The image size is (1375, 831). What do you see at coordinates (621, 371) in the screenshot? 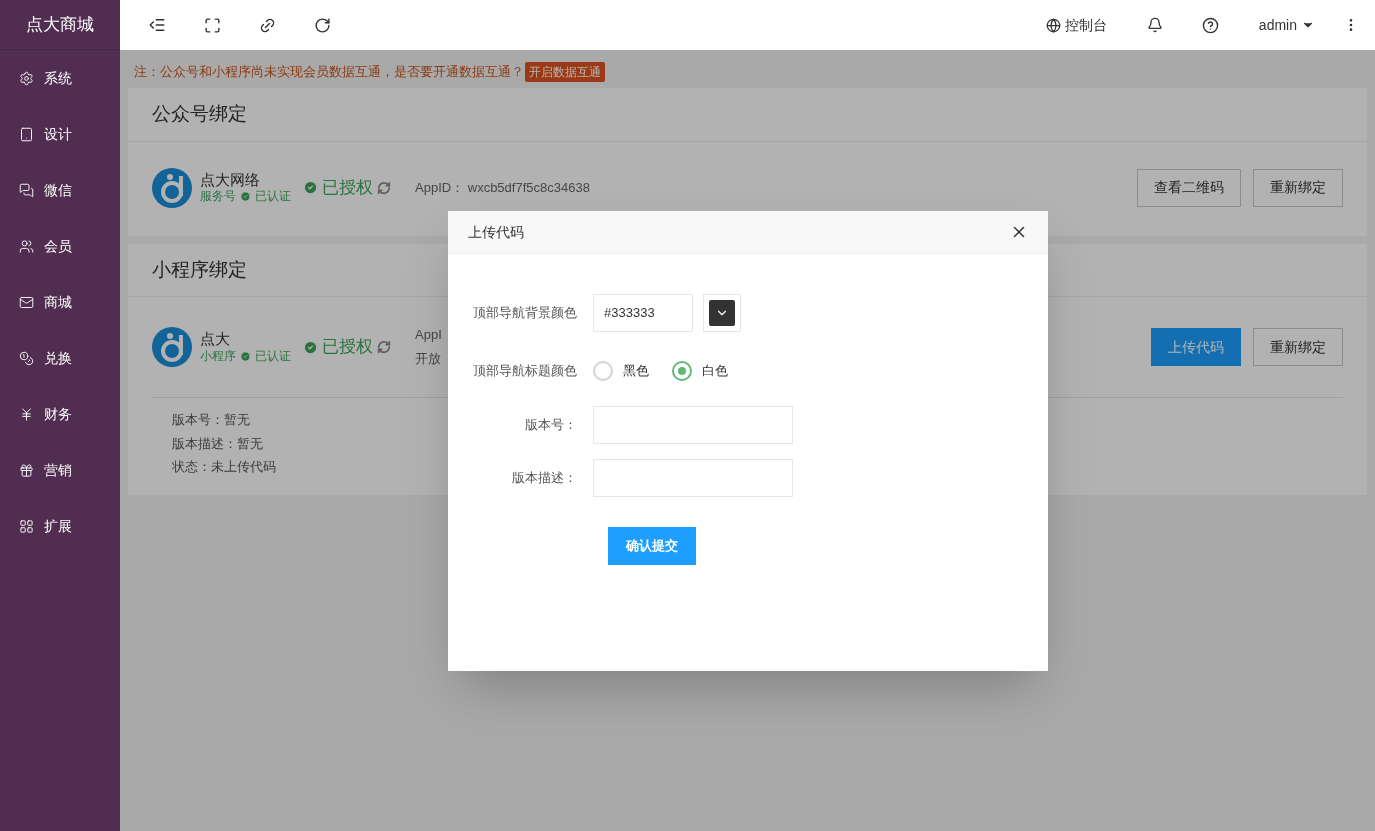
I see `radio-option: 黑色` at bounding box center [621, 371].